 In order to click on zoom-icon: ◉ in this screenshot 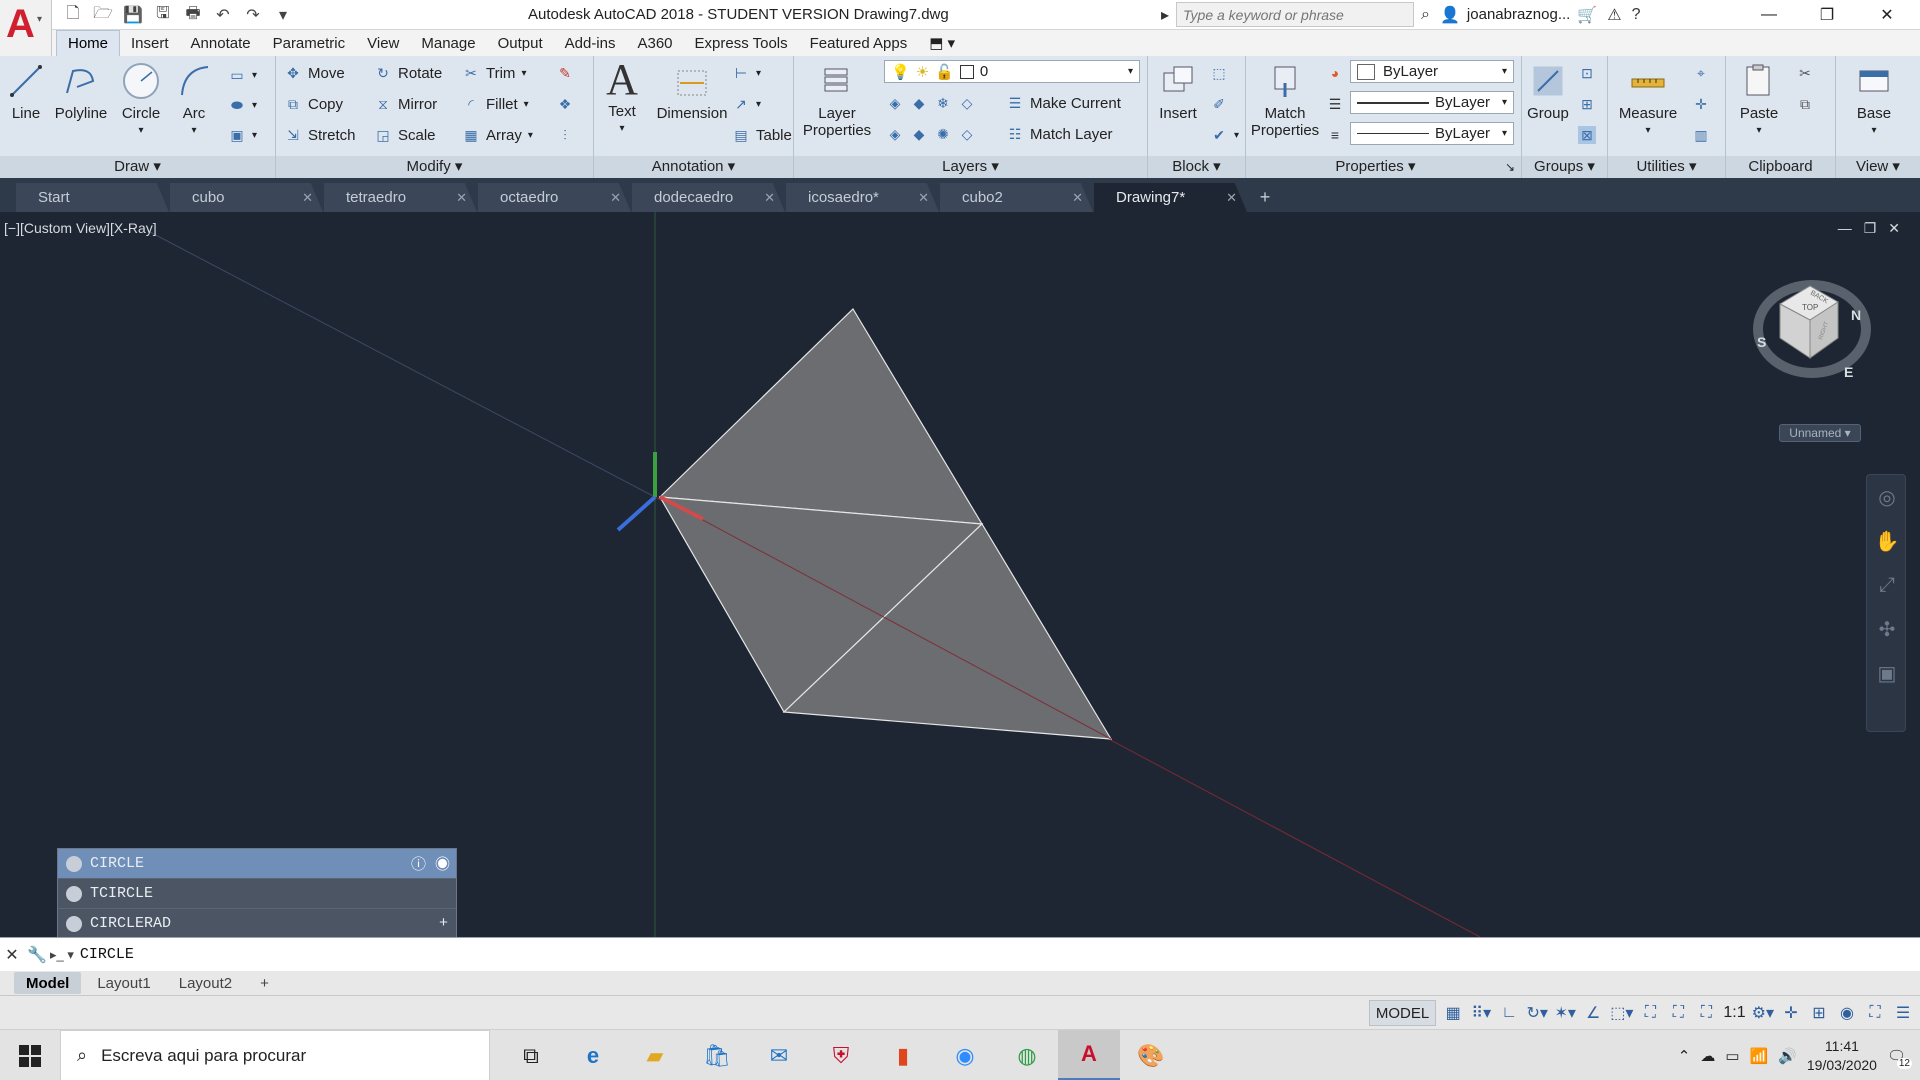, I will do `click(965, 1055)`.